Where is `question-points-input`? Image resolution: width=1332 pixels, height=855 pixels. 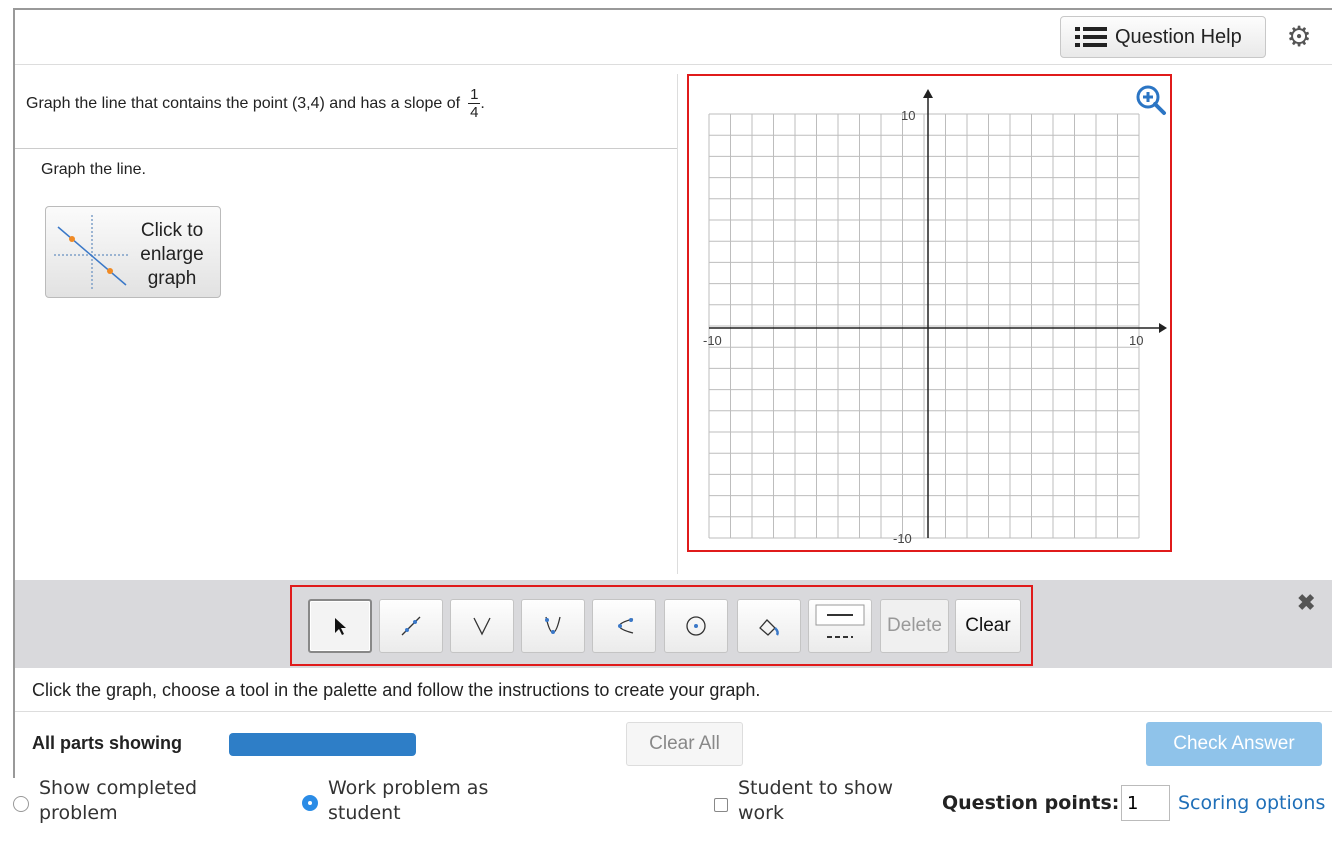 question-points-input is located at coordinates (1145, 803).